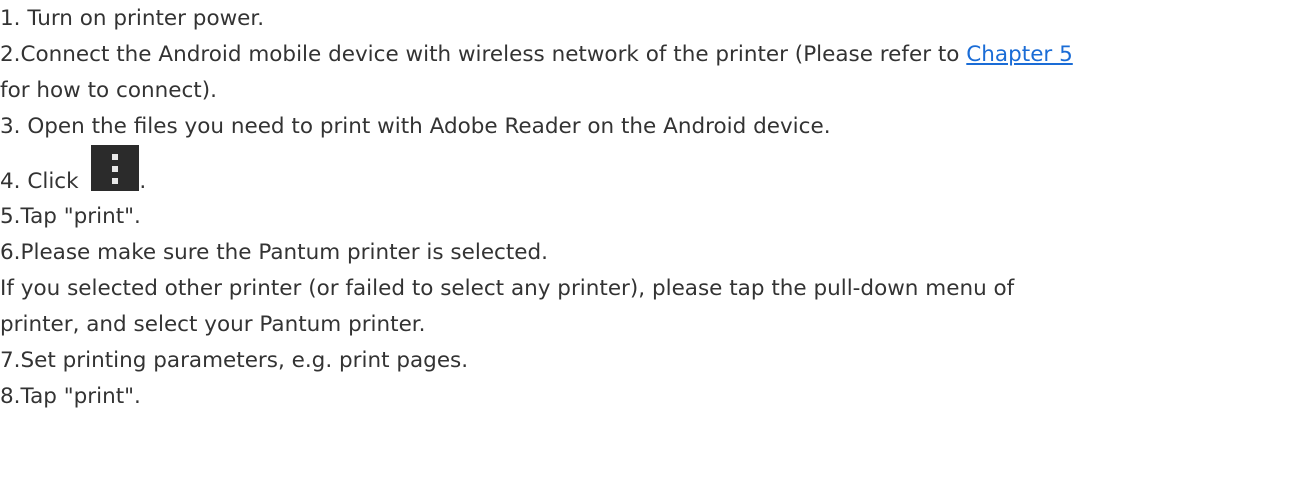  Describe the element at coordinates (70, 396) in the screenshot. I see `step-8: 8.Tap "print".` at that location.